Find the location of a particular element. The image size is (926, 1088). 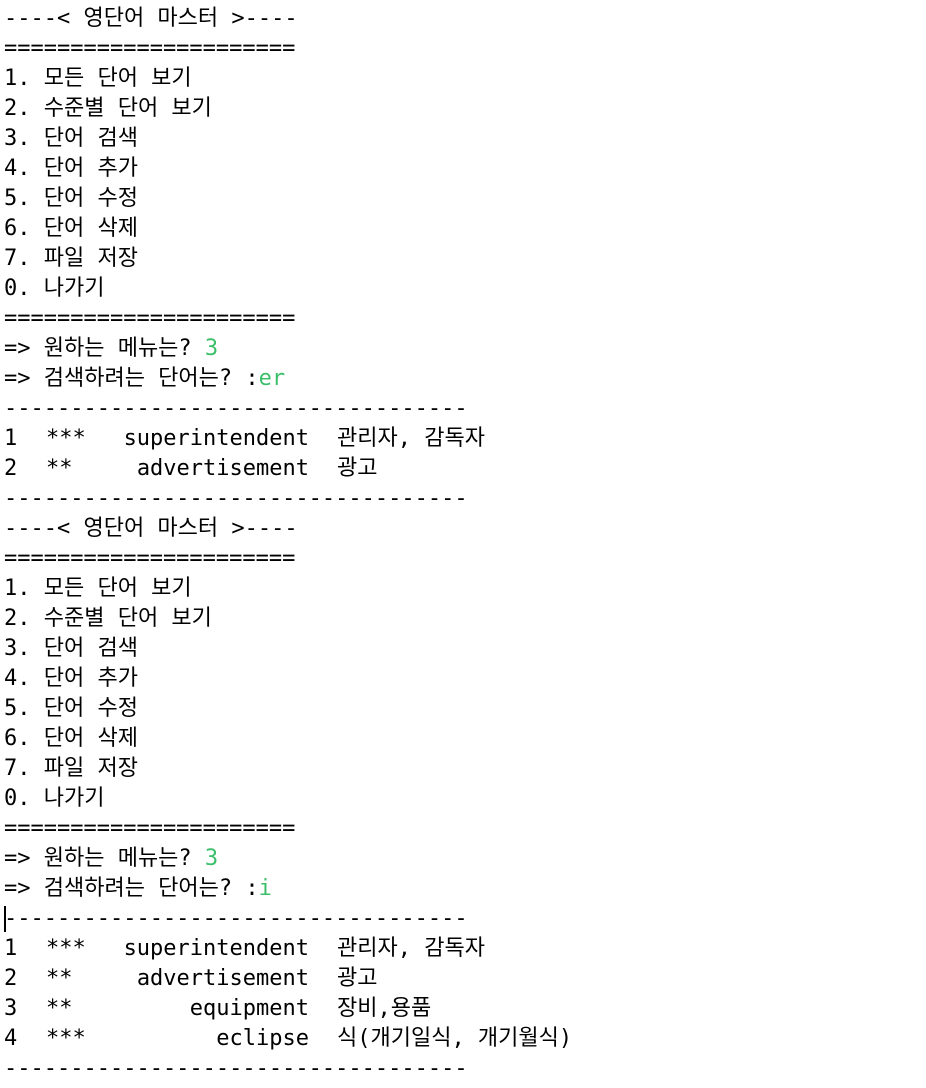

result-word: equipment is located at coordinates (249, 1008).